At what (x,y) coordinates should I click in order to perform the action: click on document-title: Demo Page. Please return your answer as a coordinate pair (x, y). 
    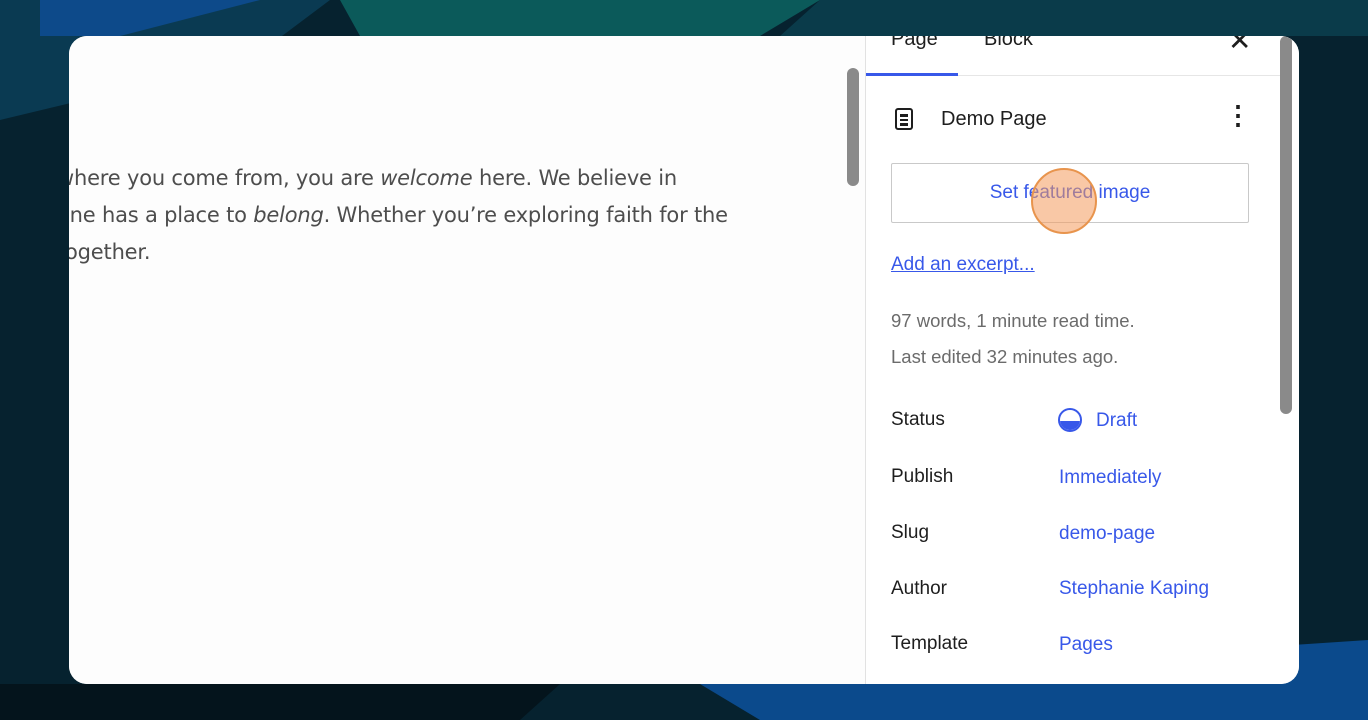
    Looking at the image, I should click on (994, 119).